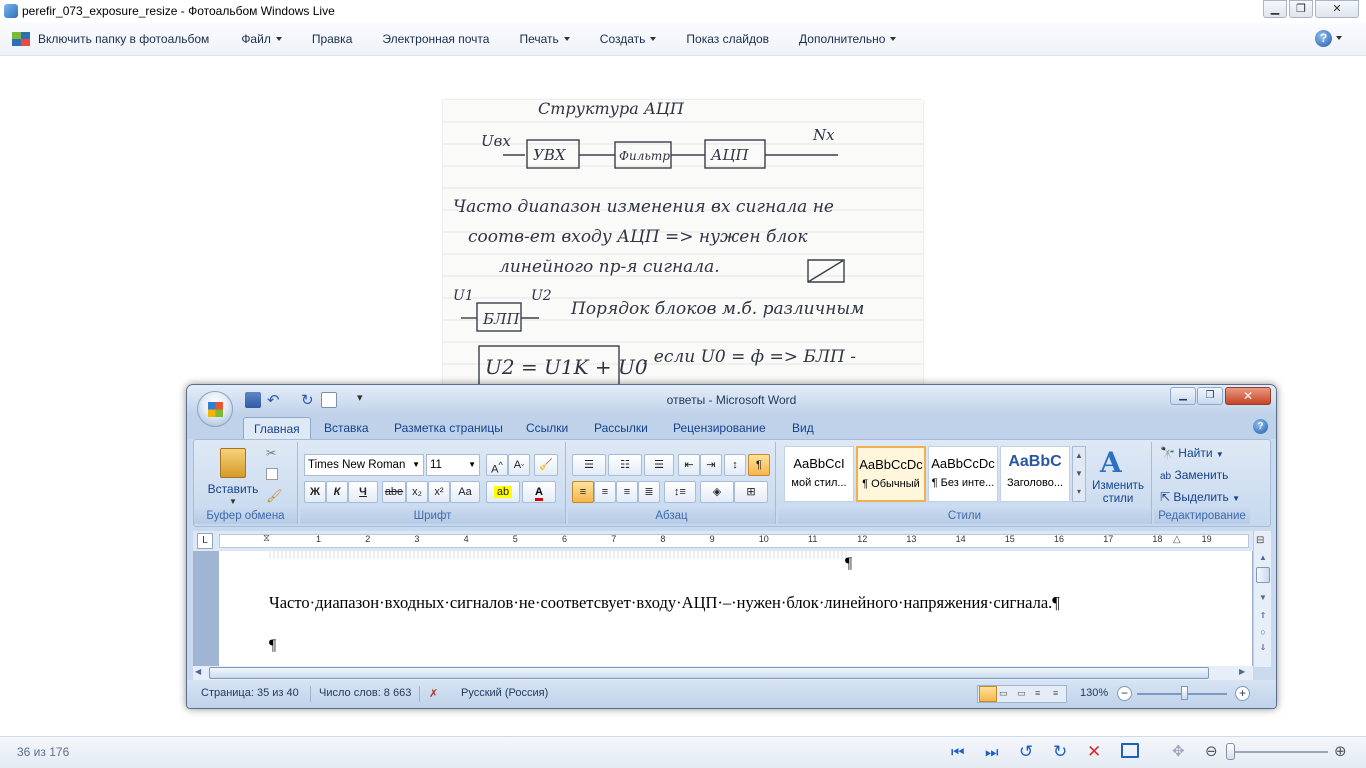 Image resolution: width=1366 pixels, height=768 pixels. What do you see at coordinates (253, 400) in the screenshot?
I see `save-icon` at bounding box center [253, 400].